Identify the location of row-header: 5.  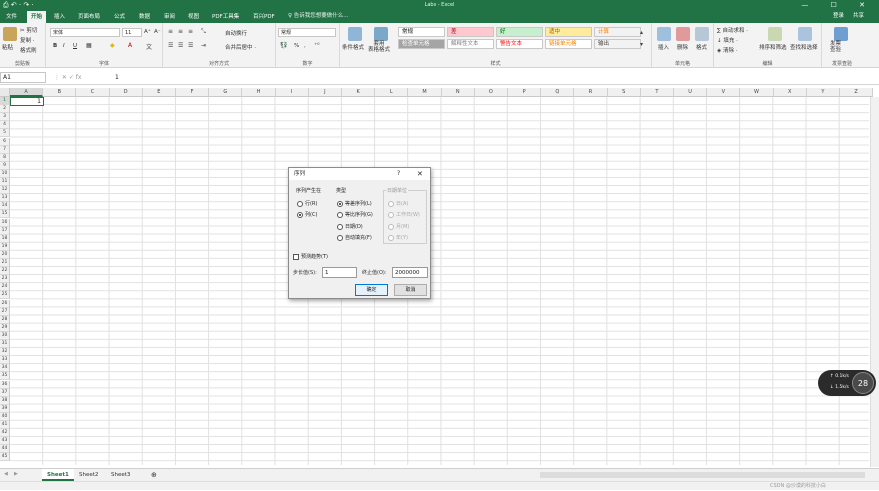
(5, 133).